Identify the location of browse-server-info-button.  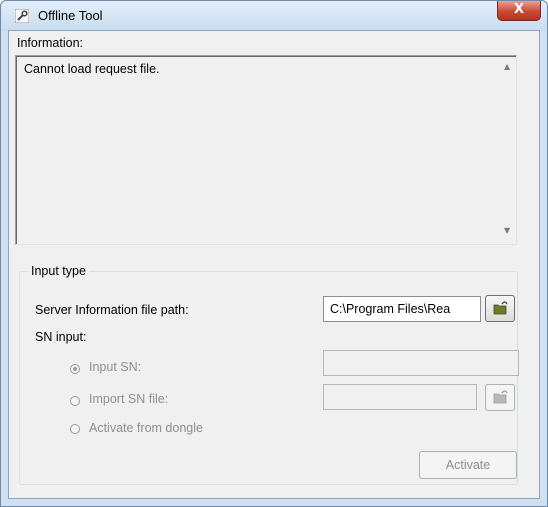
(500, 308).